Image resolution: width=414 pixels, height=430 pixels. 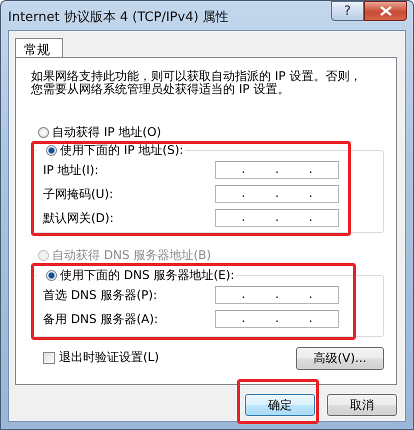 What do you see at coordinates (78, 194) in the screenshot?
I see `field-label: 子网掩码(U):` at bounding box center [78, 194].